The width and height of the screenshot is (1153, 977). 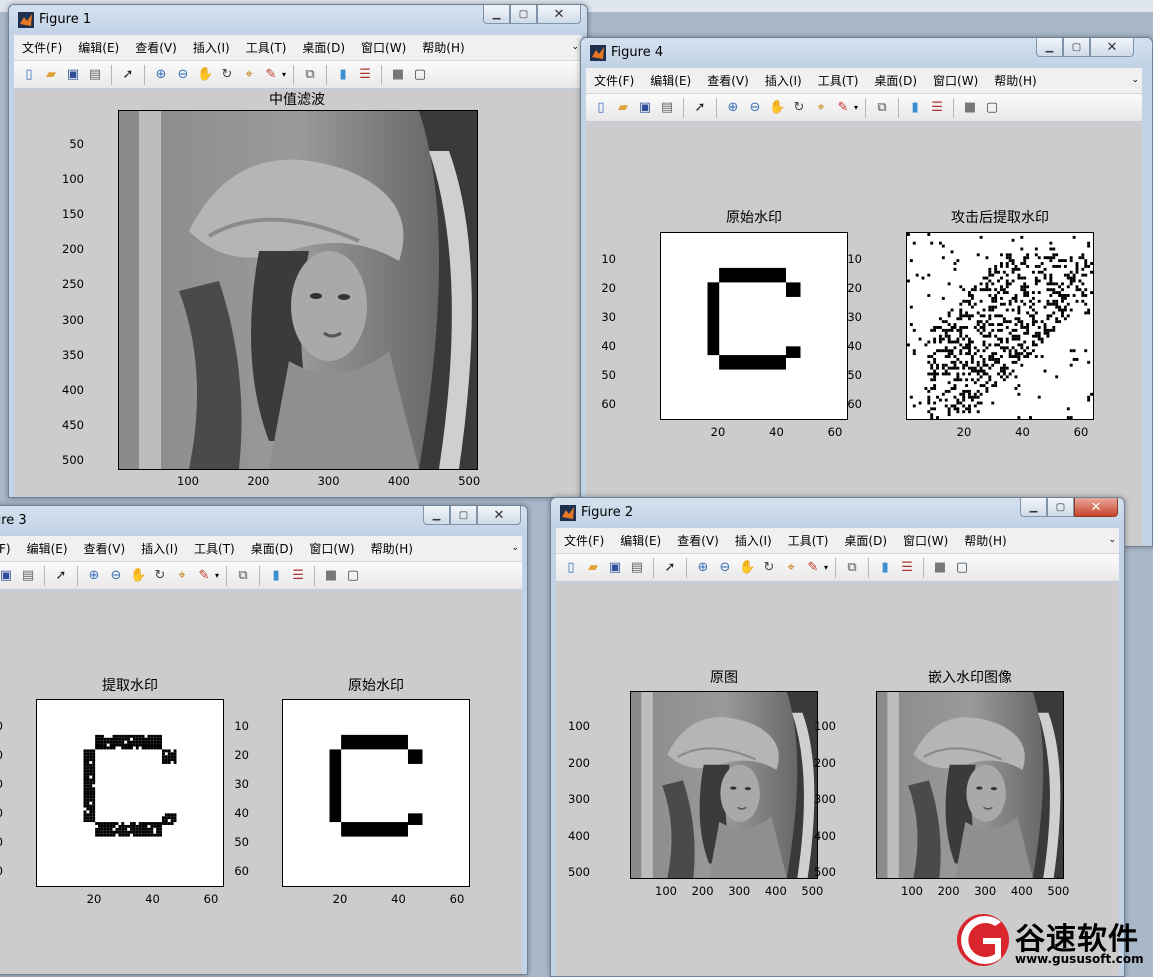 I want to click on watermark-axes-left, so click(x=754, y=326).